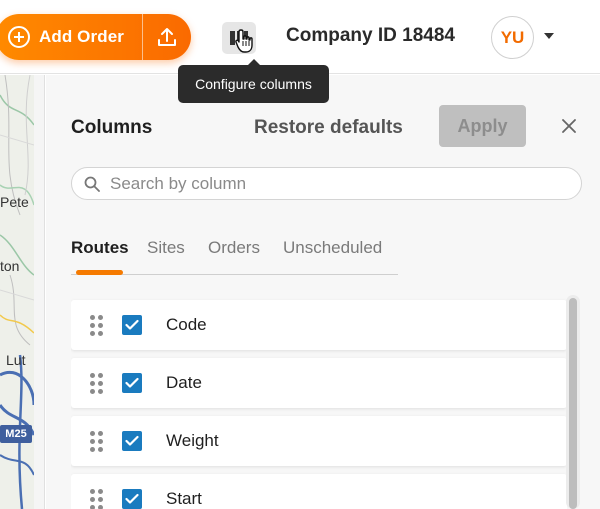  What do you see at coordinates (92, 184) in the screenshot?
I see `search-icon` at bounding box center [92, 184].